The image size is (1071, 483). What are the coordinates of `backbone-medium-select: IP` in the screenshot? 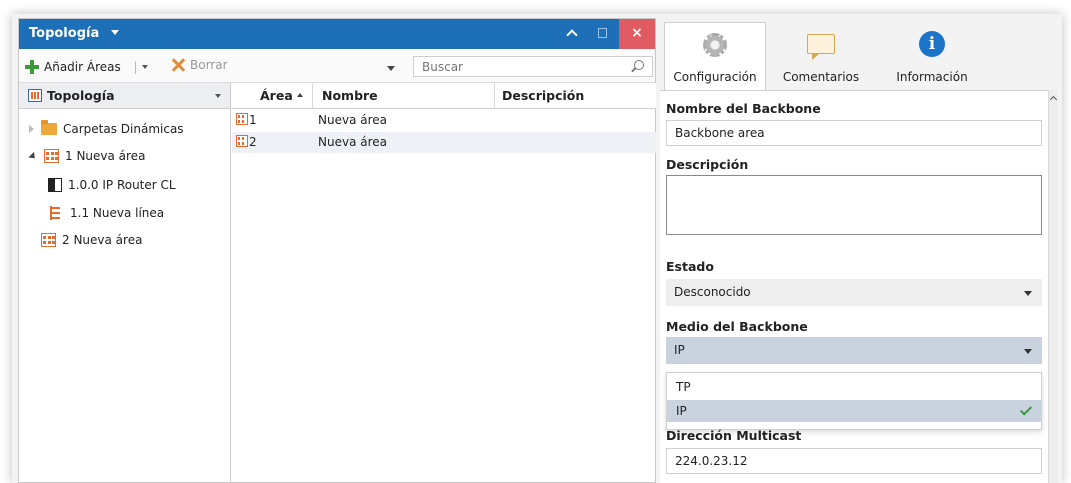 It's located at (854, 350).